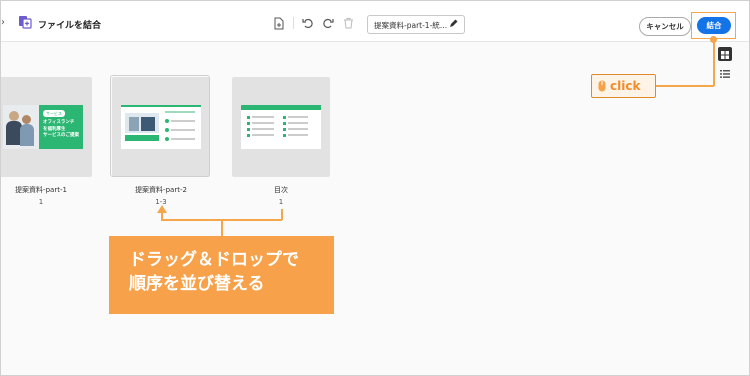 The height and width of the screenshot is (376, 750). I want to click on callout-line: 順序を並び替える, so click(197, 284).